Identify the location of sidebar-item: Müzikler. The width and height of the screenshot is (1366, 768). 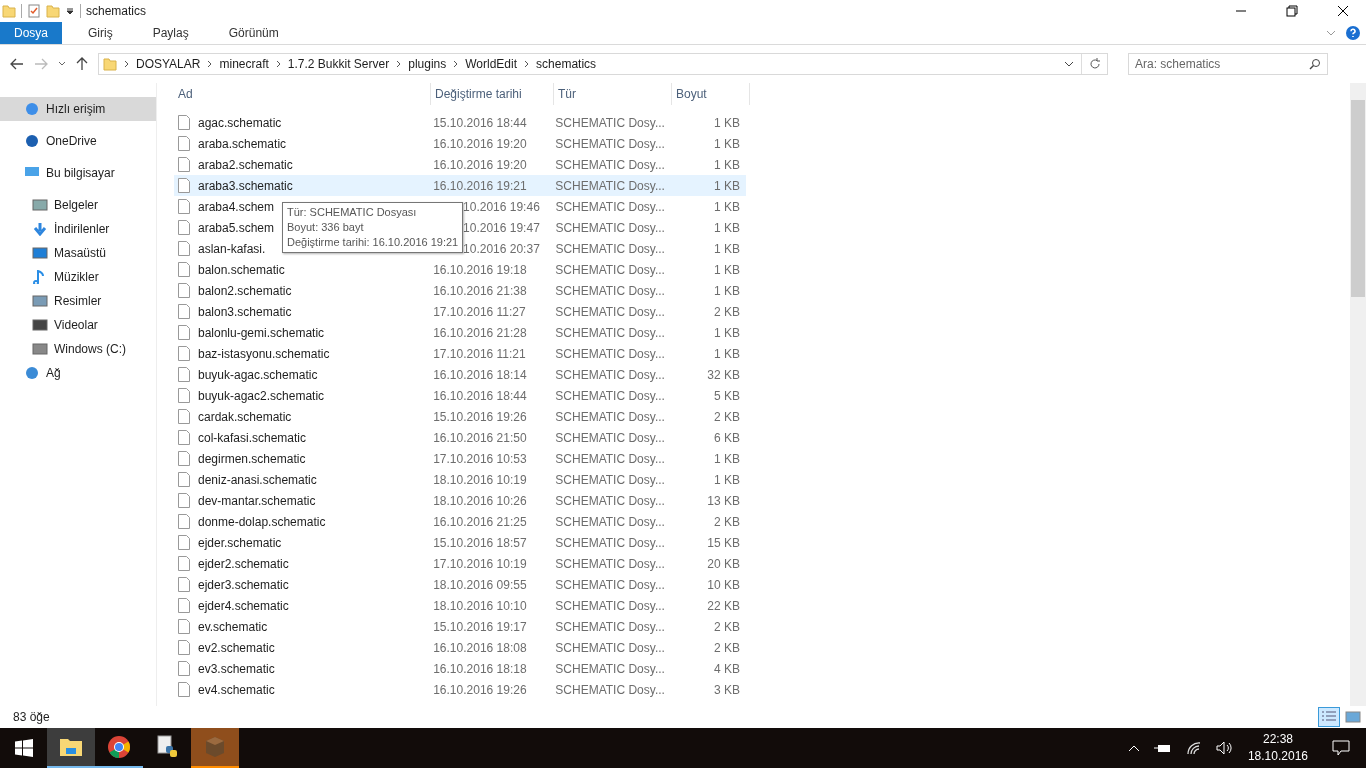
(78, 277).